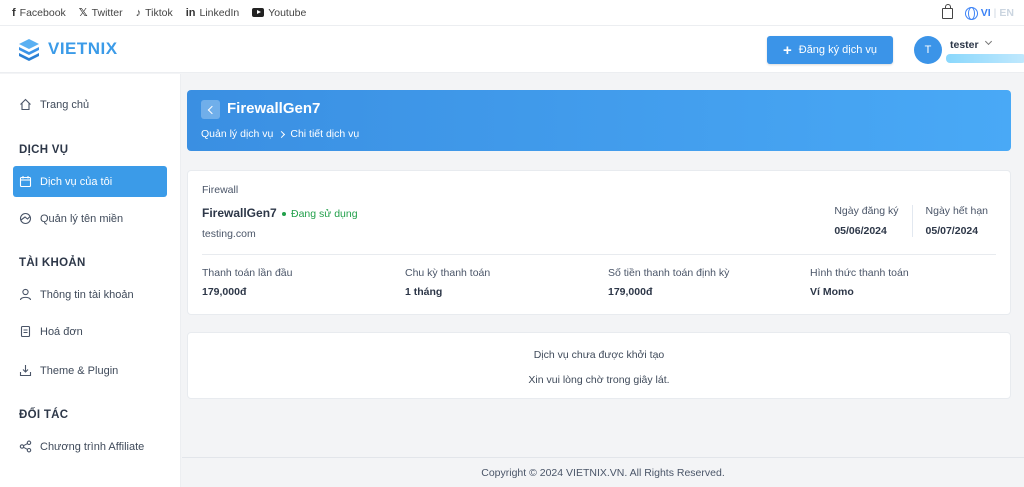  Describe the element at coordinates (229, 234) in the screenshot. I see `service-domain: testing.com` at that location.